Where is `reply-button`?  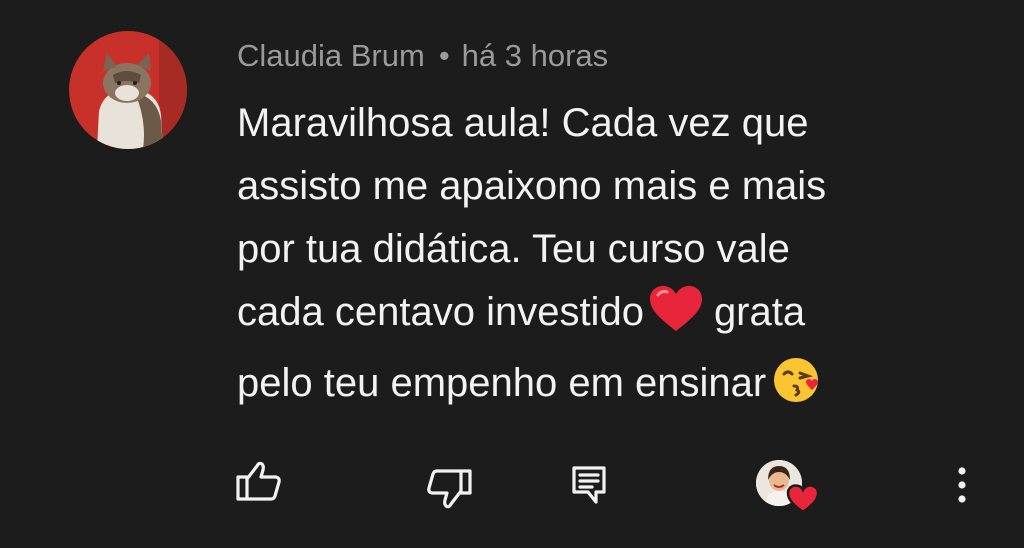 reply-button is located at coordinates (589, 485).